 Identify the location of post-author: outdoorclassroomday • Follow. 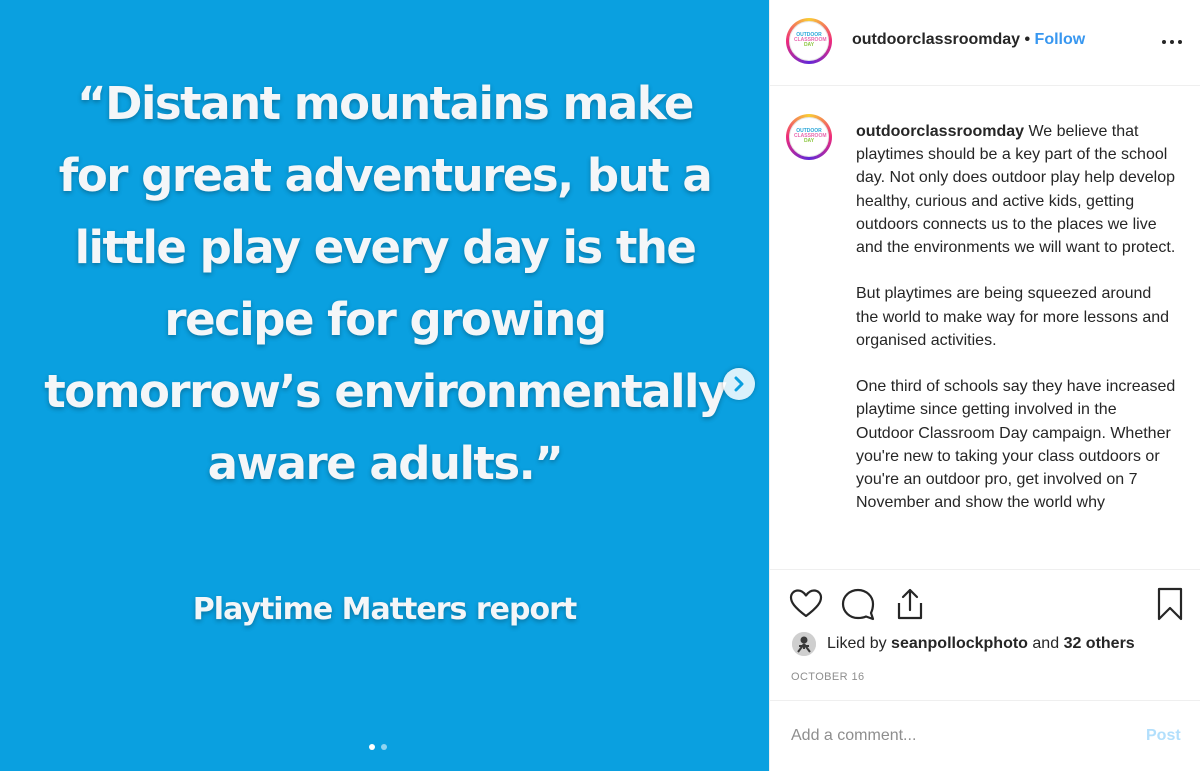
(968, 40).